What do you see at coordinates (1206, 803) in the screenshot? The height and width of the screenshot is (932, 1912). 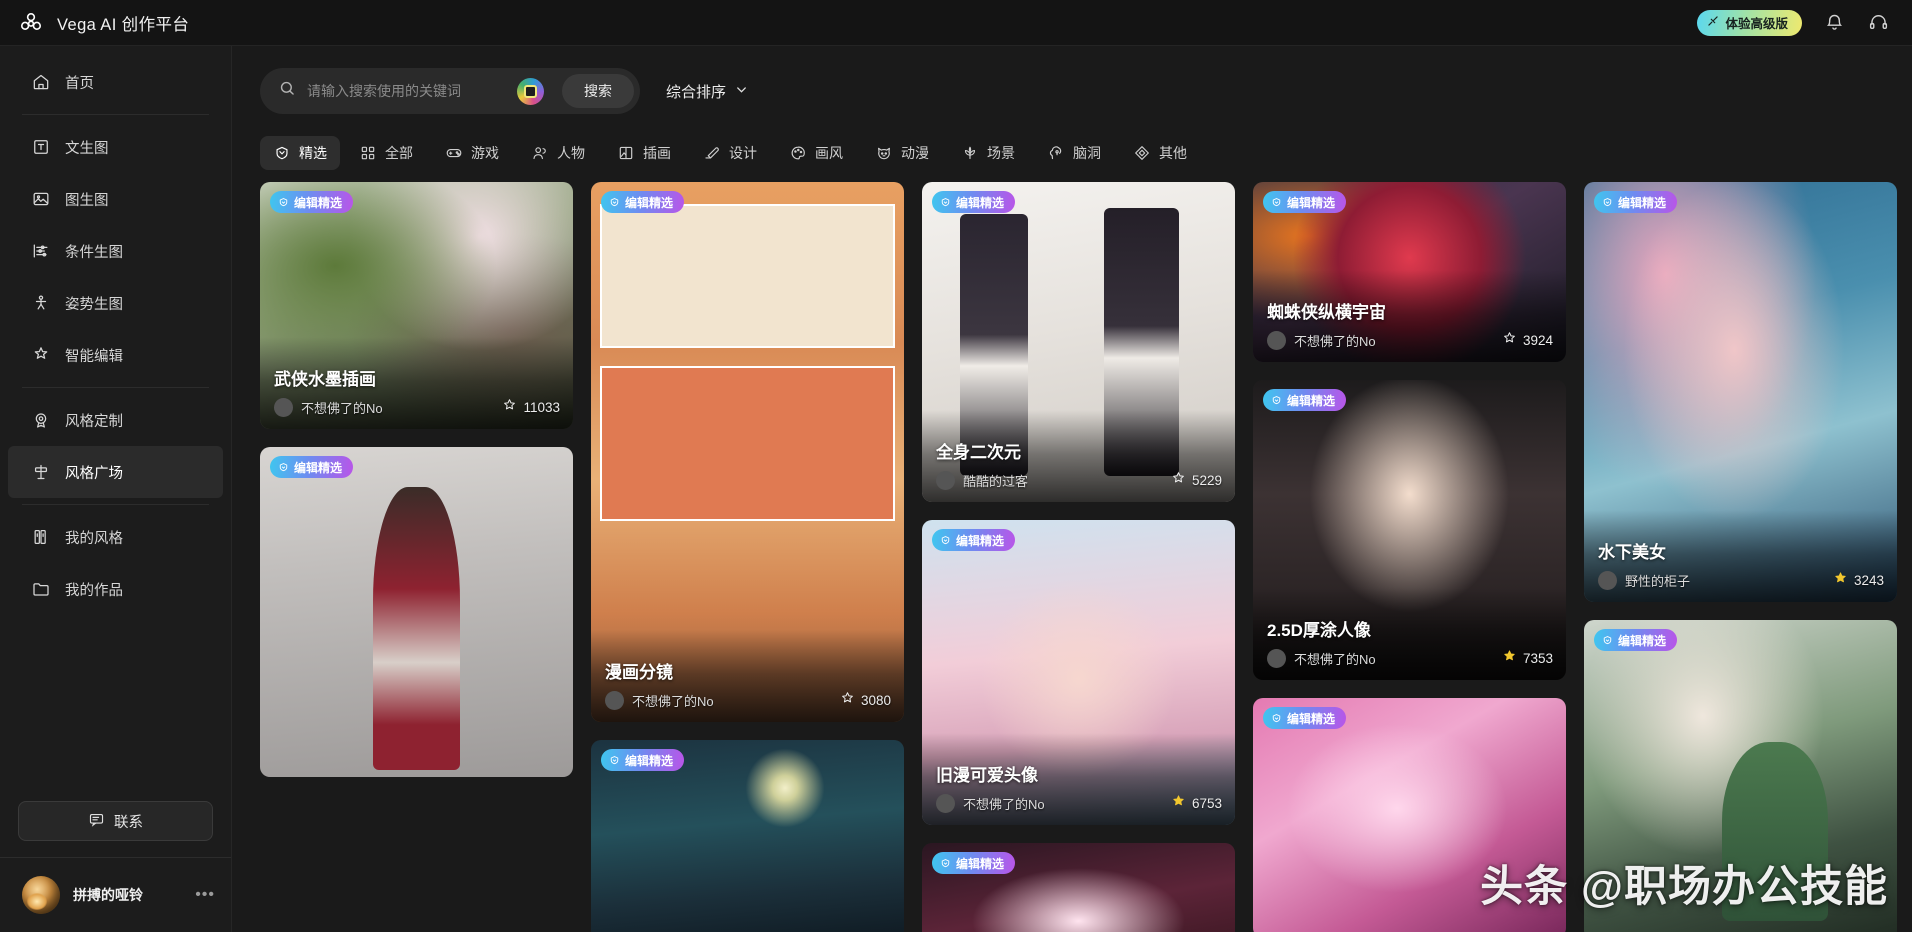 I see `star-count: 6753` at bounding box center [1206, 803].